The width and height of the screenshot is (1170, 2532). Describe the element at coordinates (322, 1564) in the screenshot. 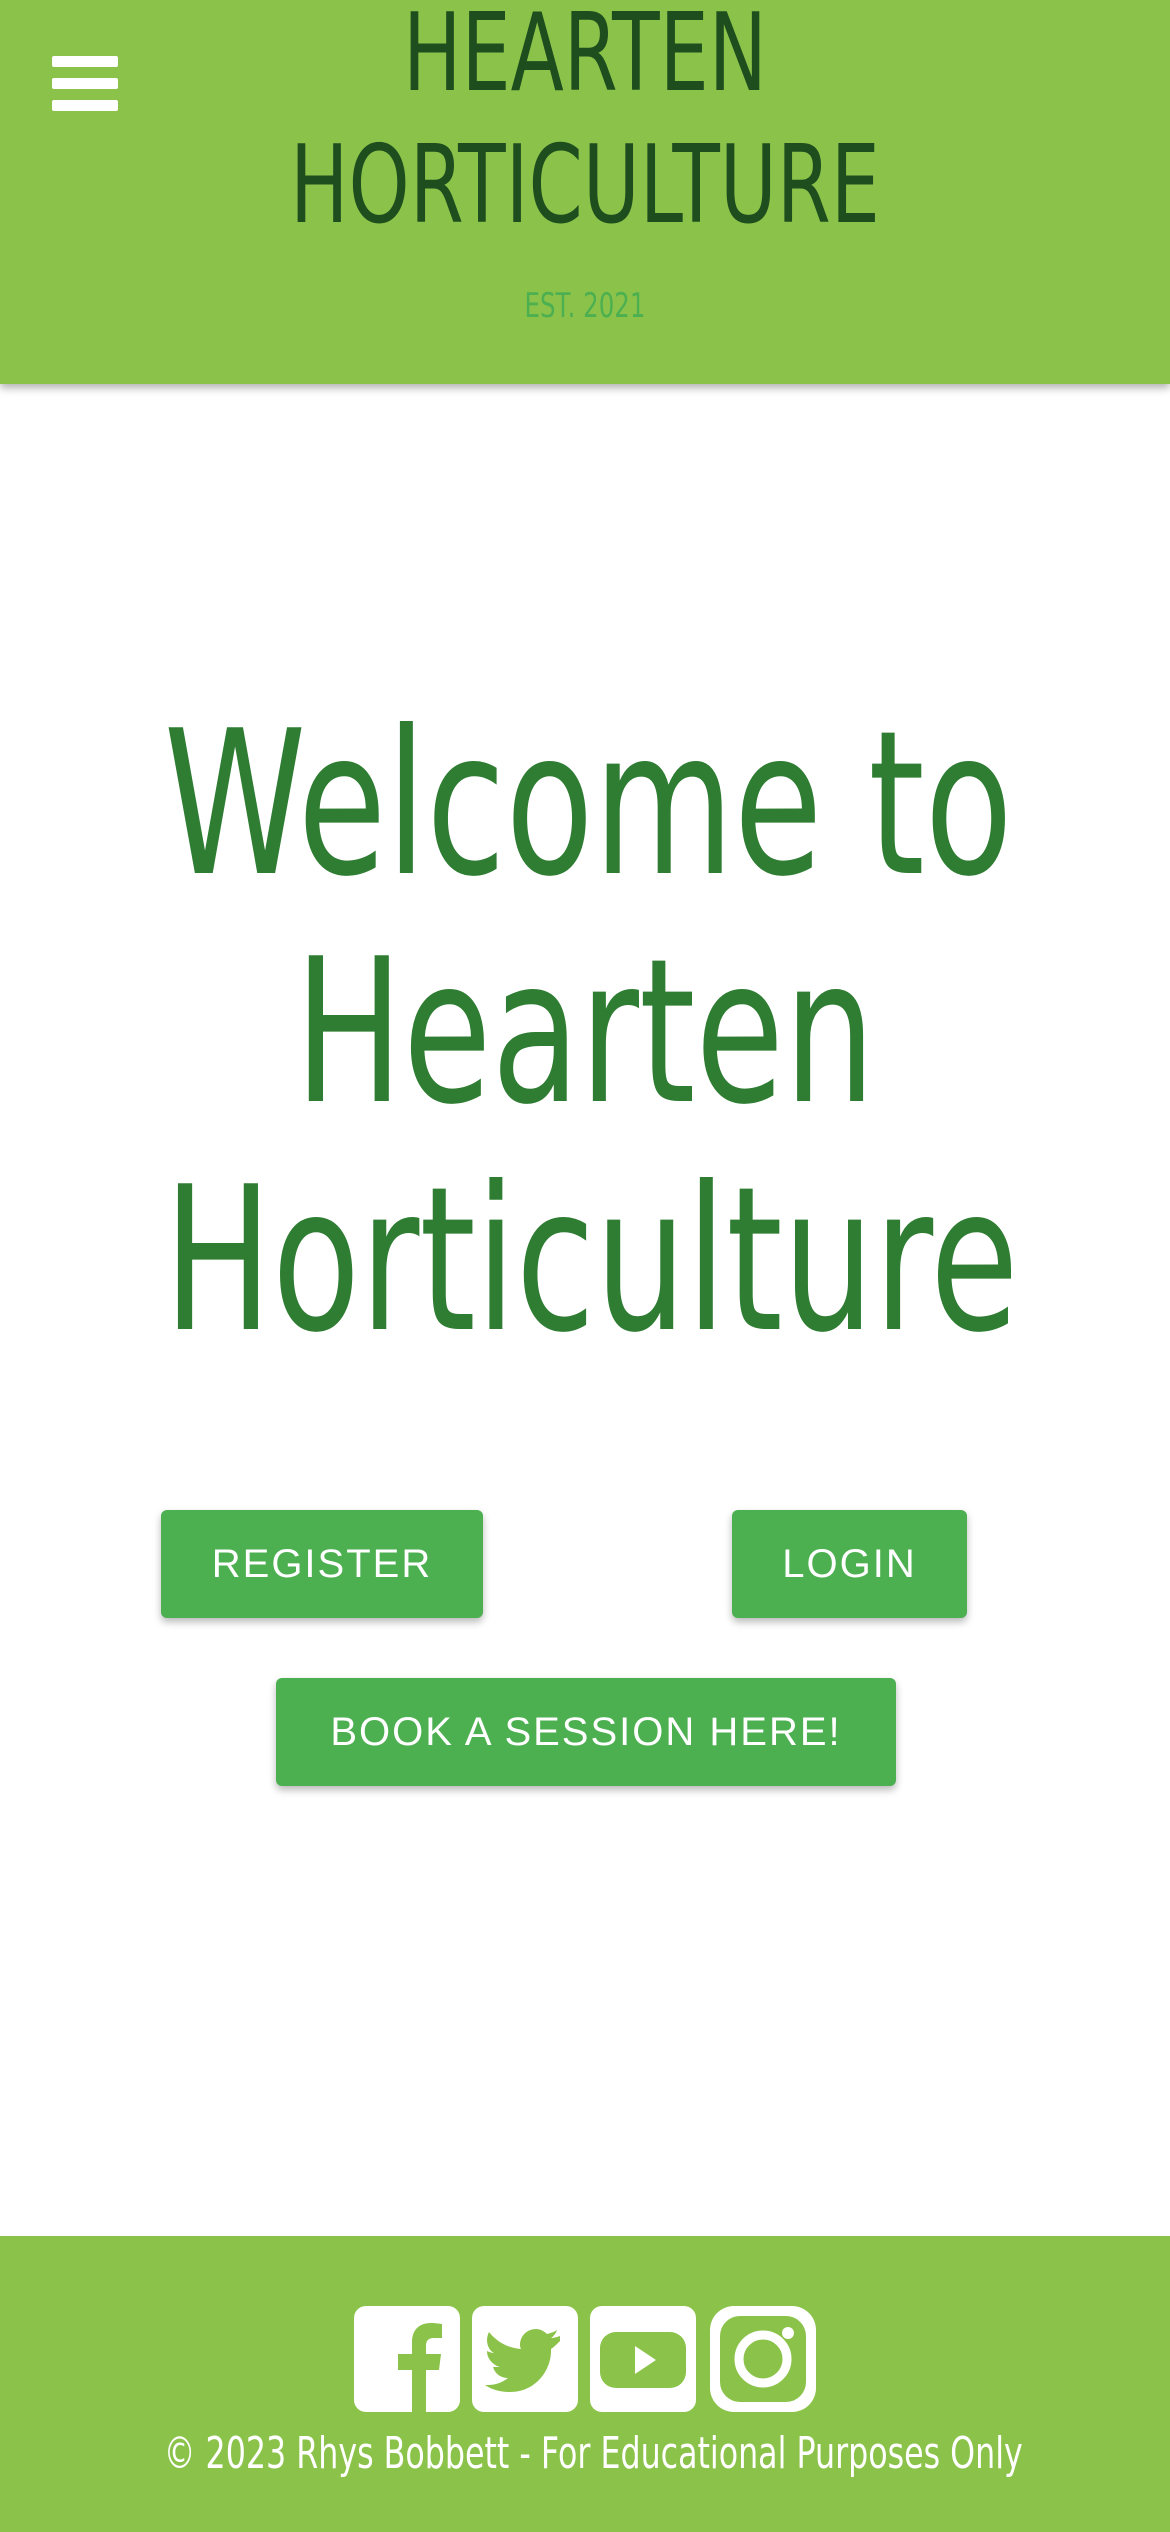

I see `register-button: REGISTER` at that location.